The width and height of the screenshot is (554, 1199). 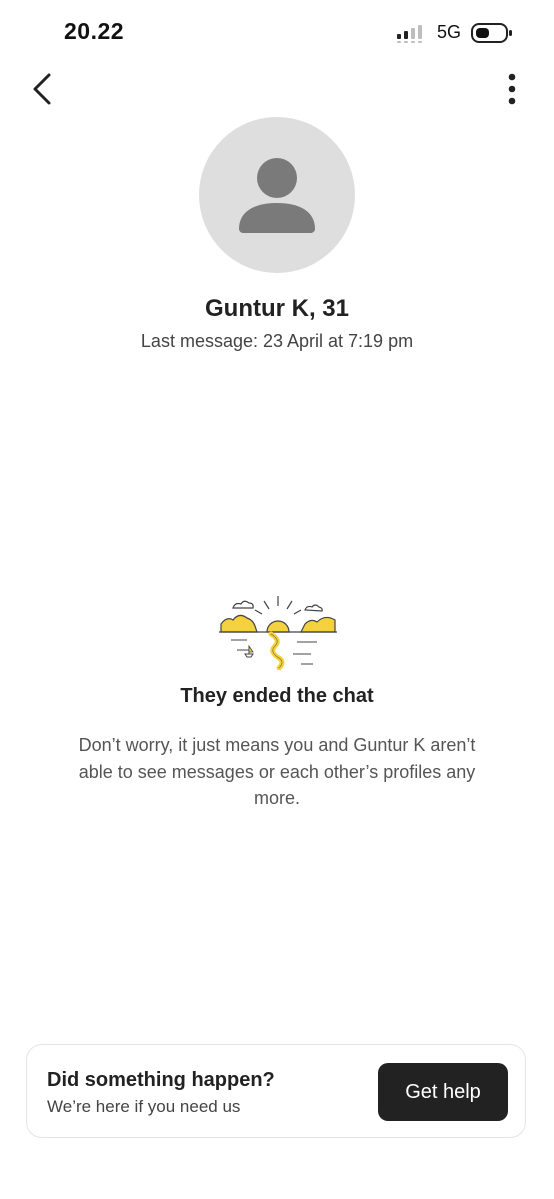 I want to click on avatar, so click(x=277, y=195).